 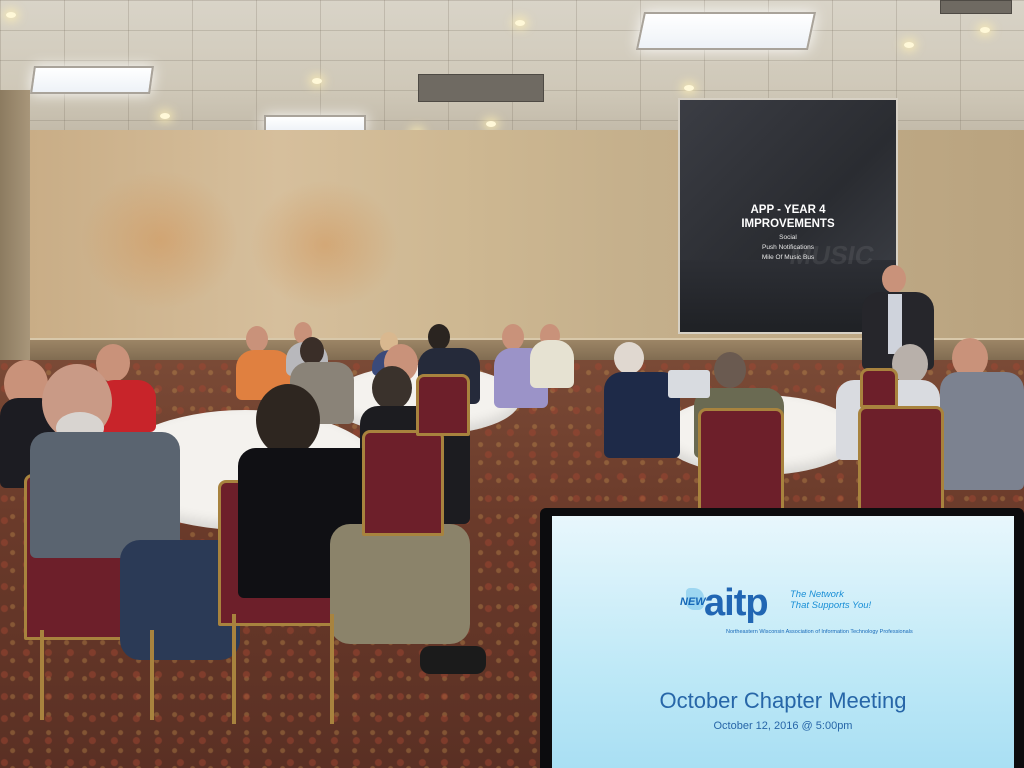 What do you see at coordinates (689, 384) in the screenshot?
I see `apple-laptop` at bounding box center [689, 384].